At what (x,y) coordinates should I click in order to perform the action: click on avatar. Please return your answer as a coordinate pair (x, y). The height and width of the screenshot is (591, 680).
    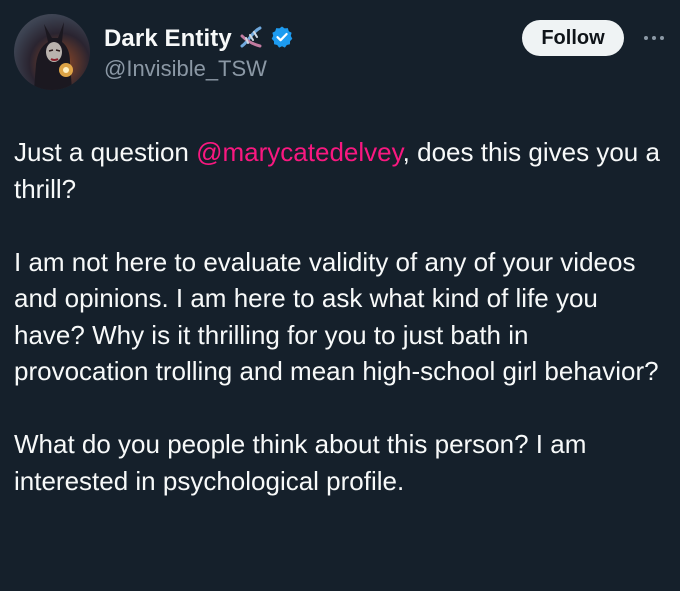
    Looking at the image, I should click on (52, 52).